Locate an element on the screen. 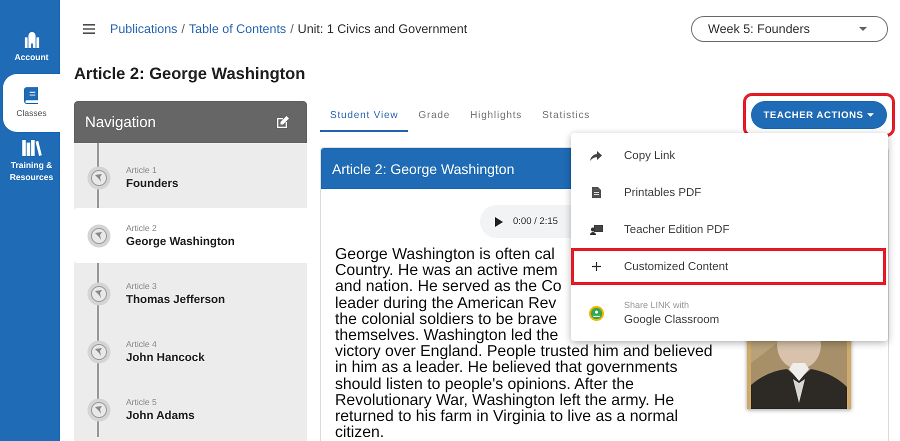 This screenshot has width=900, height=441. article-number: Article 5 is located at coordinates (142, 402).